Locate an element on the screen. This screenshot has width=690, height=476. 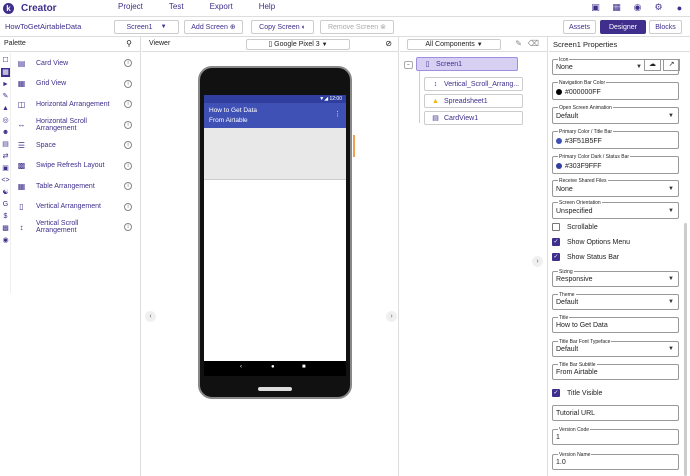
remove-screen-button: Remove Screen ⊗ is located at coordinates (357, 27).